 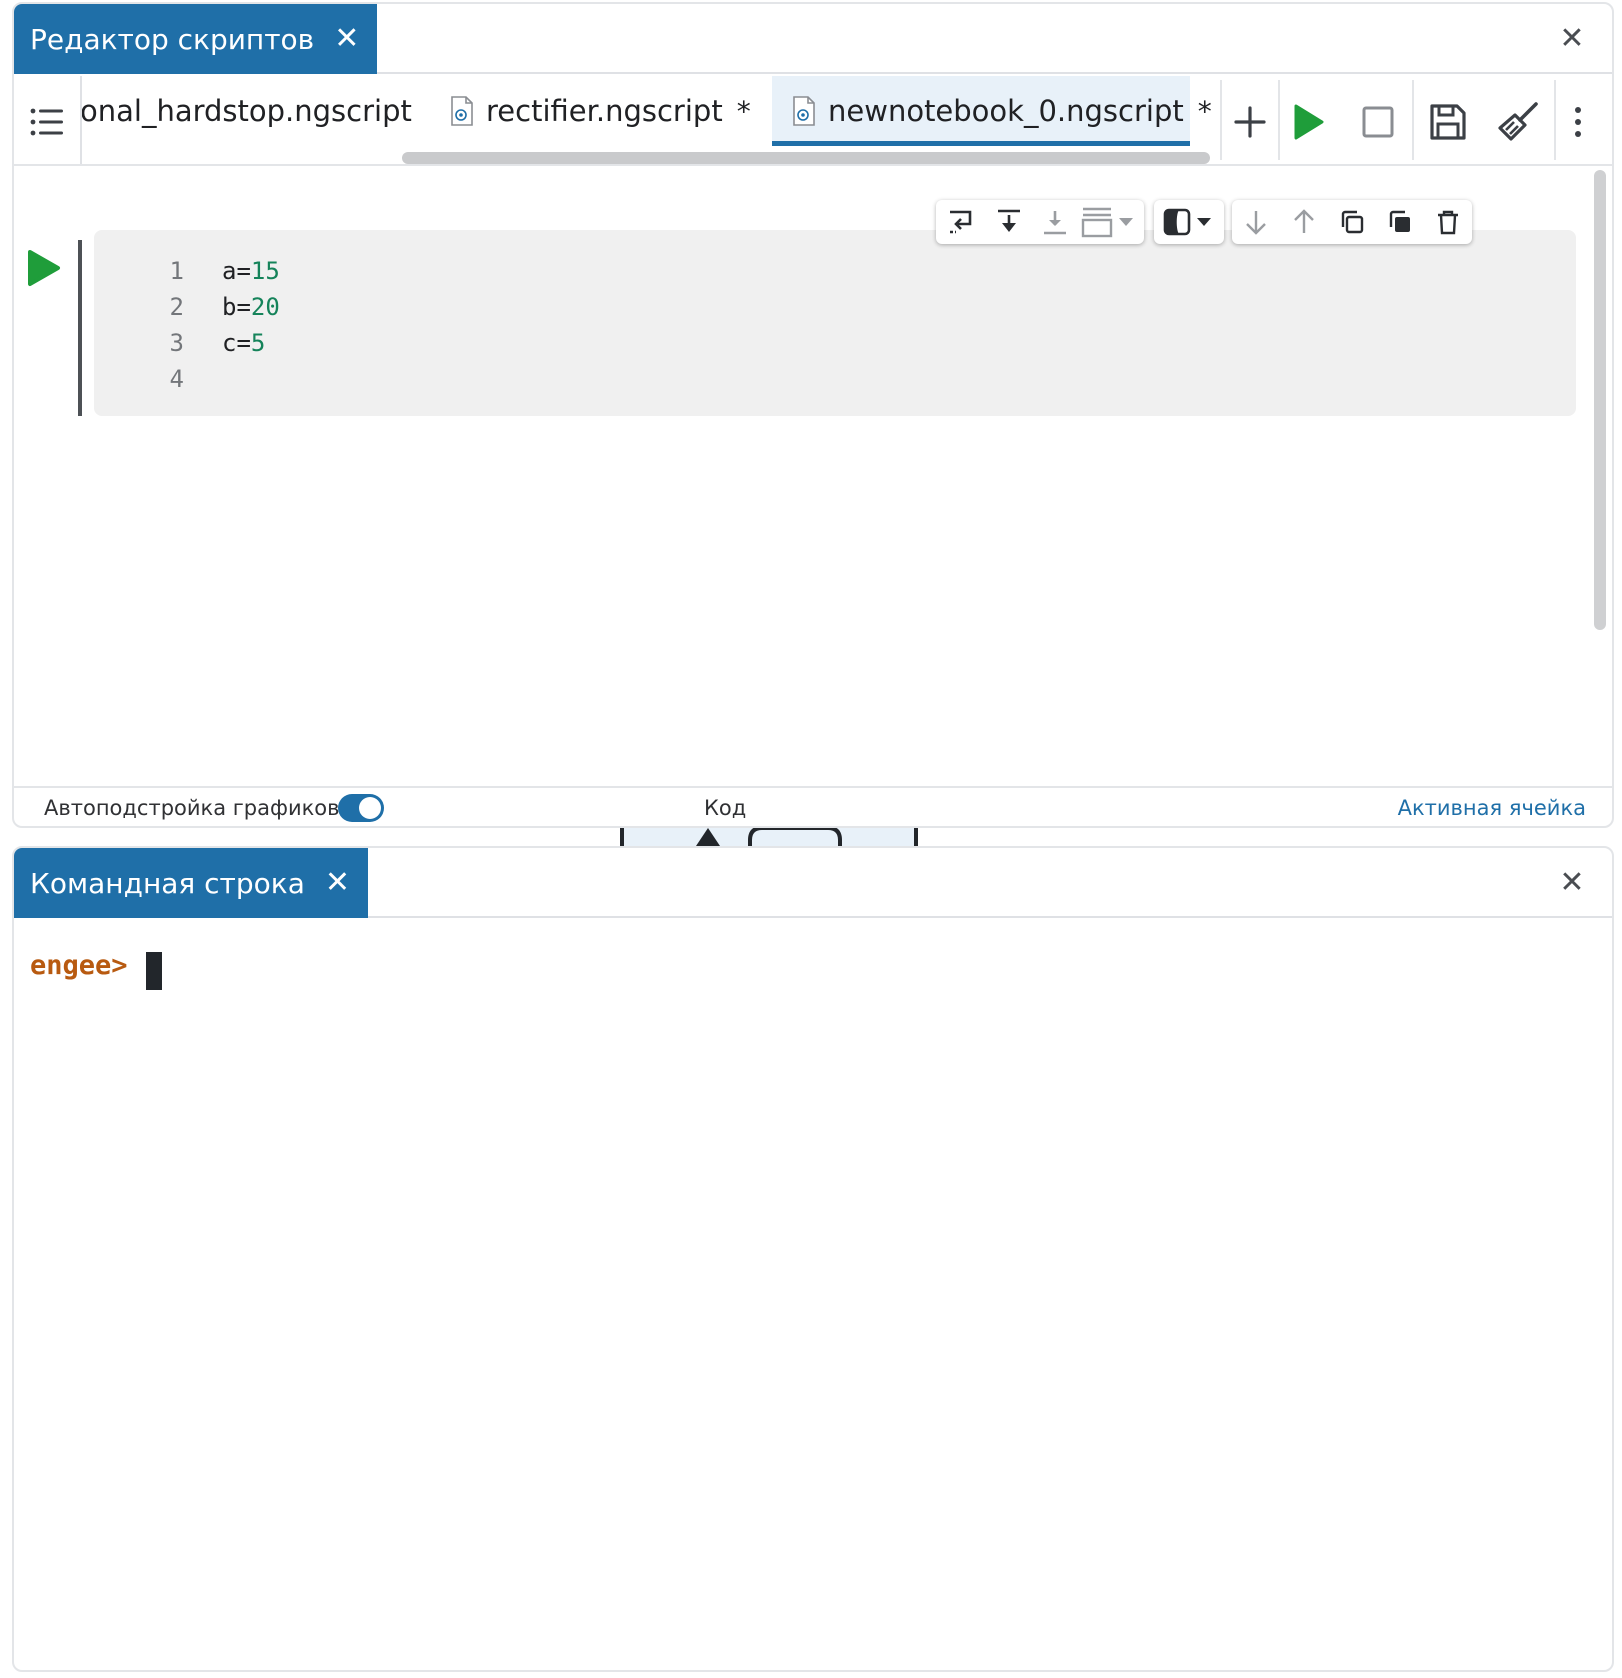 What do you see at coordinates (265, 307) in the screenshot?
I see `code-number: 20` at bounding box center [265, 307].